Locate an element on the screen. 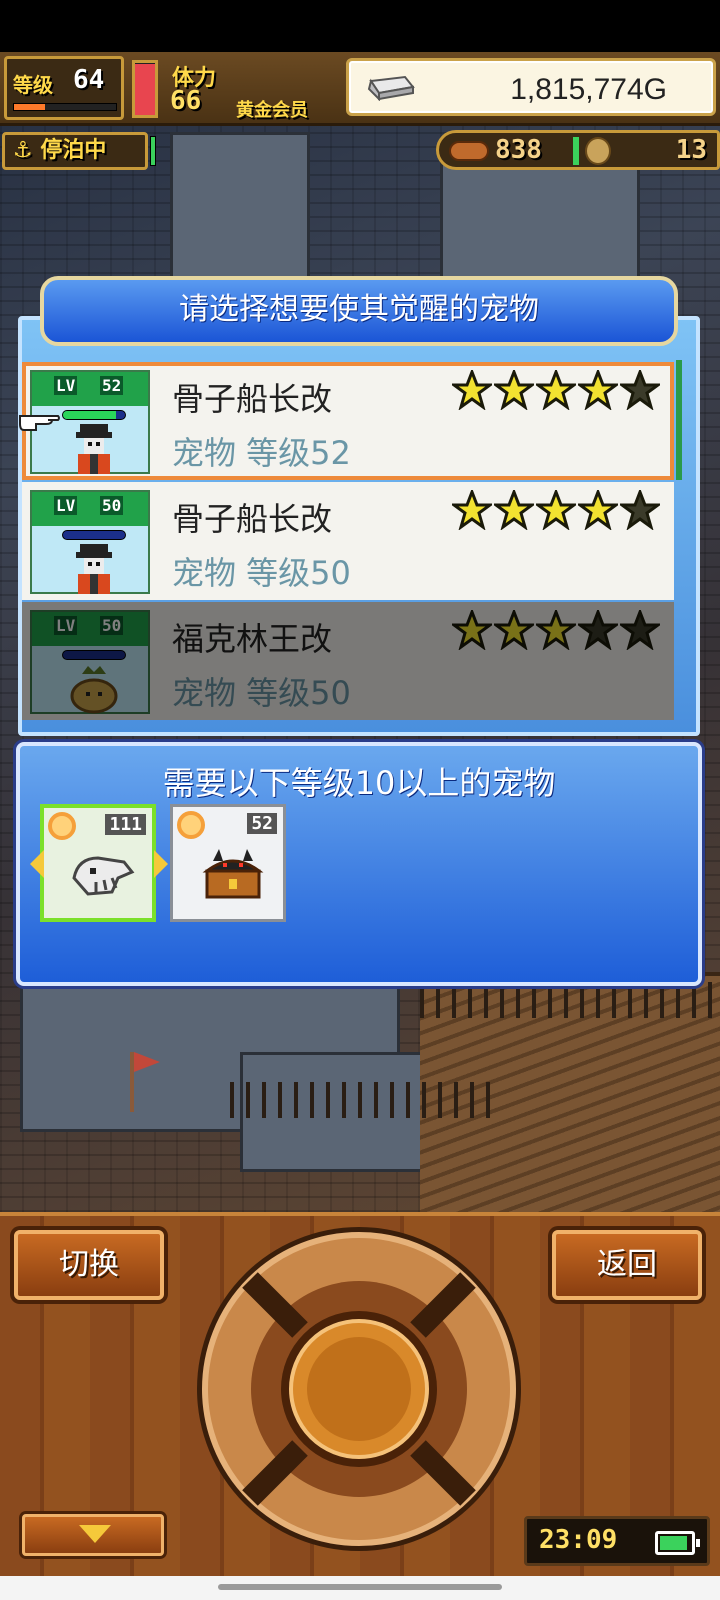 The width and height of the screenshot is (720, 1600). pet-exp-fill is located at coordinates (89, 415).